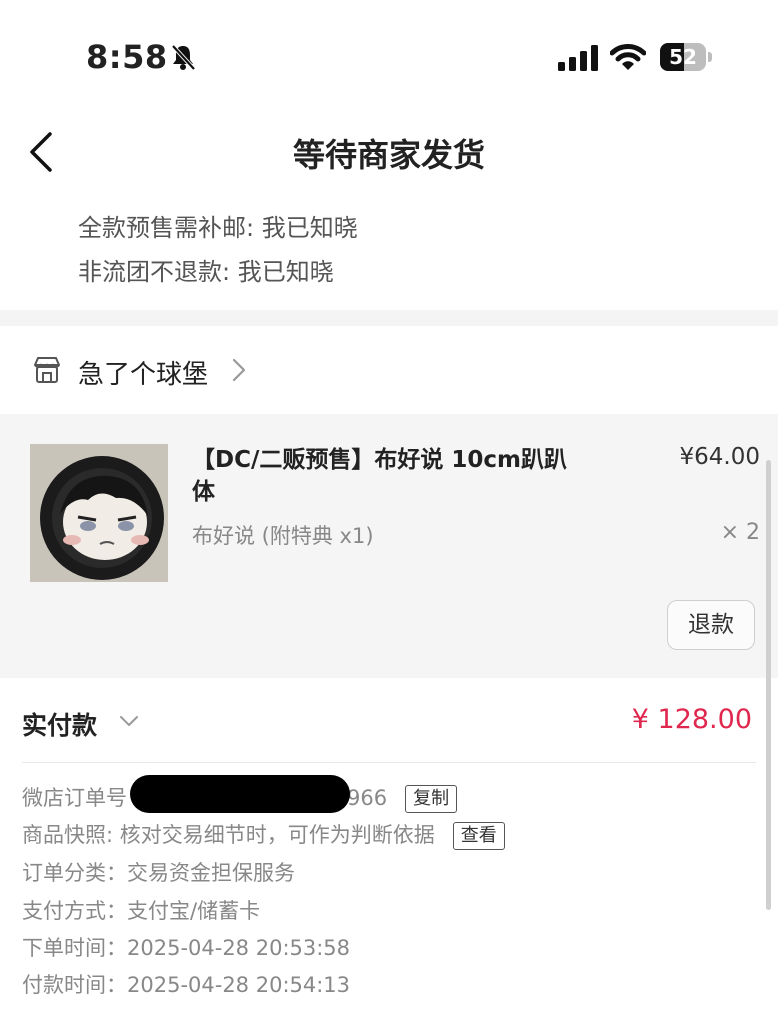 This screenshot has width=778, height=1024. What do you see at coordinates (239, 948) in the screenshot?
I see `order-time-value: 2025-04-28 20:53:58` at bounding box center [239, 948].